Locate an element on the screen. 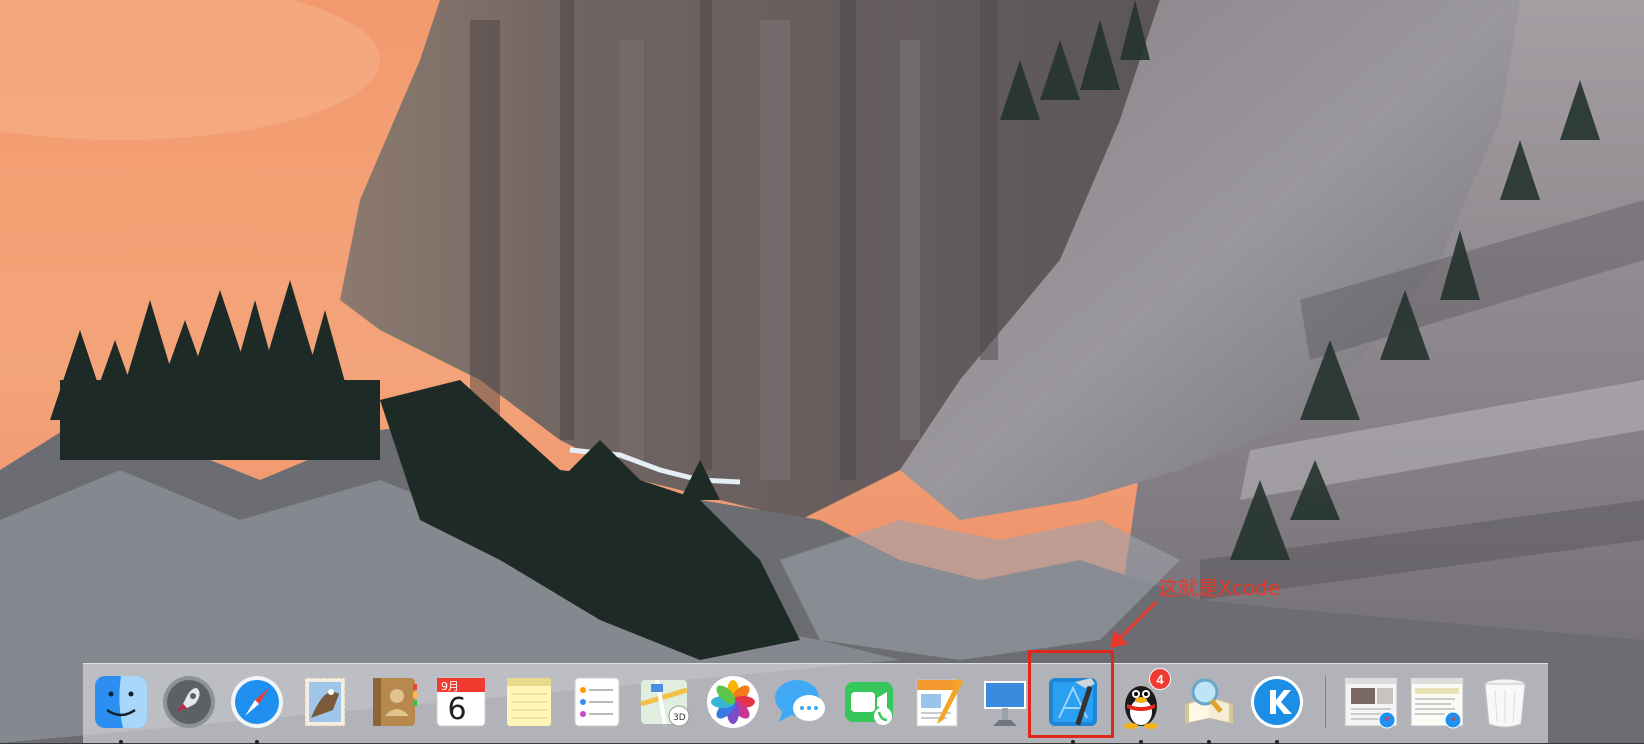 The width and height of the screenshot is (1644, 744). dock-item-qq: 4 is located at coordinates (1140, 706).